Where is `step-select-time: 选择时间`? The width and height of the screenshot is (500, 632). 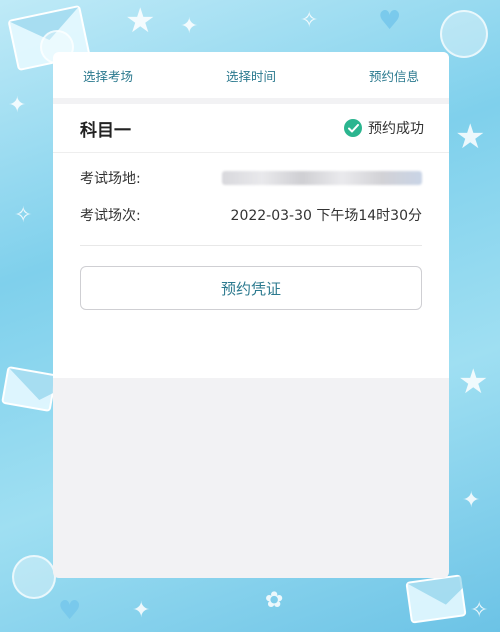 step-select-time: 选择时间 is located at coordinates (251, 75).